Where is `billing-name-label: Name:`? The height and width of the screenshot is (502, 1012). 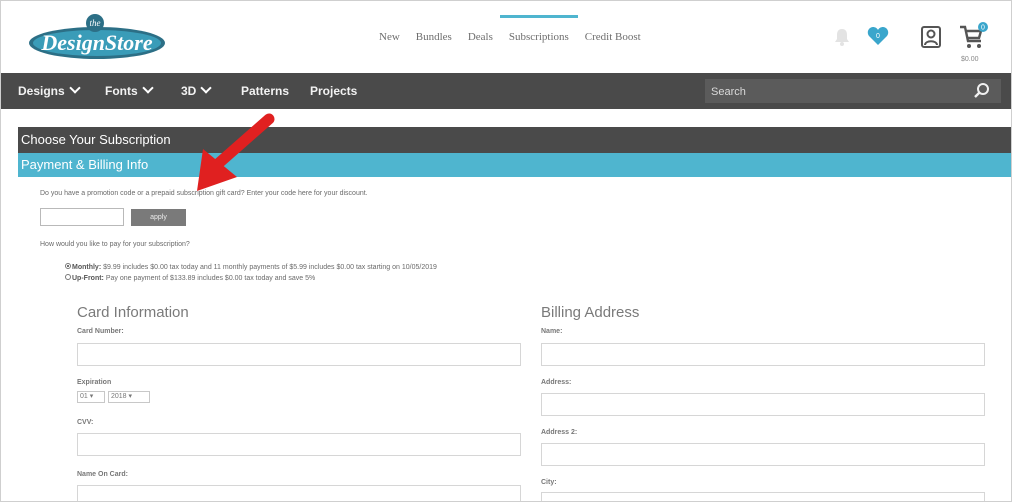 billing-name-label: Name: is located at coordinates (552, 331).